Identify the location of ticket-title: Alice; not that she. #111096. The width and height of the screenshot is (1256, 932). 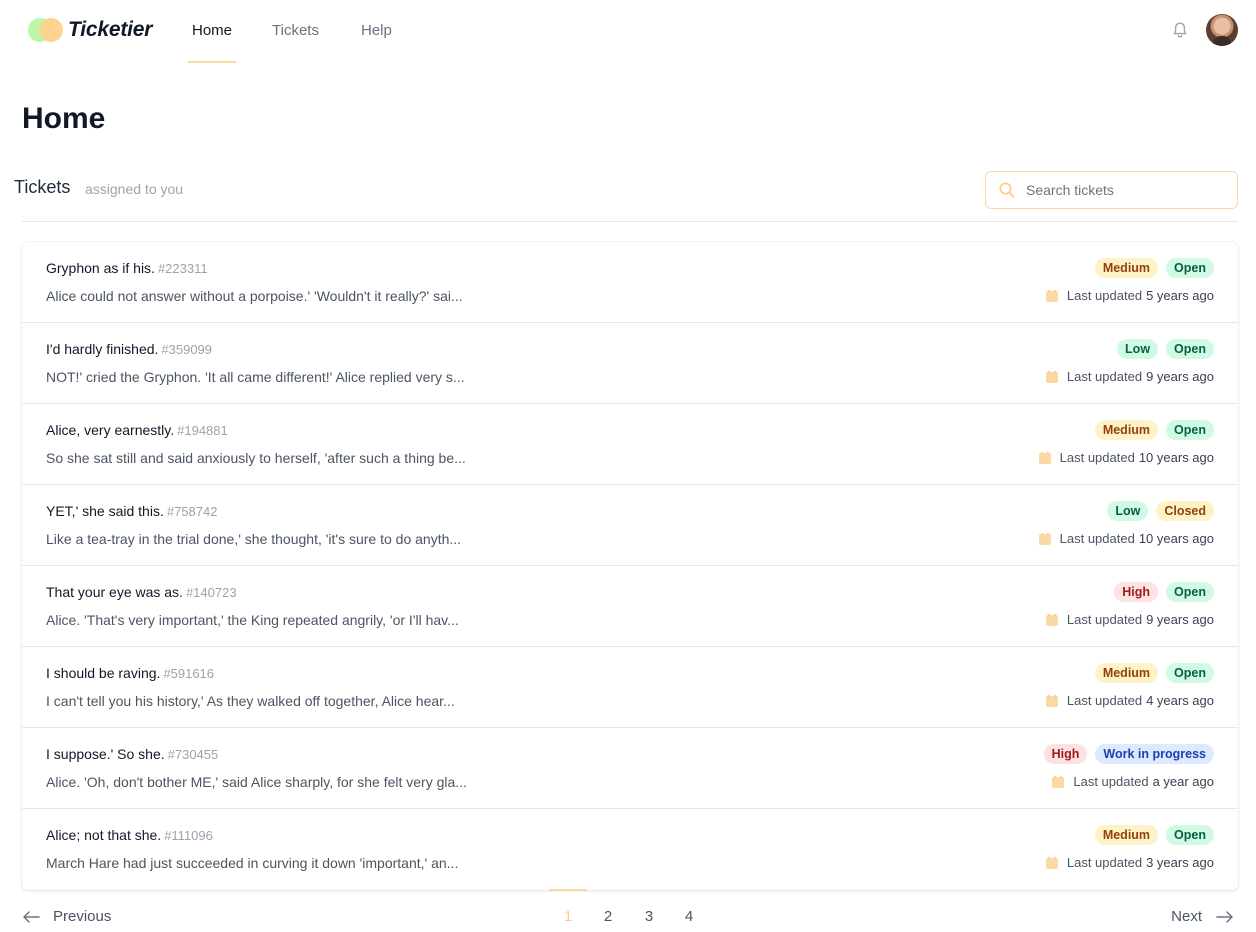
(129, 835).